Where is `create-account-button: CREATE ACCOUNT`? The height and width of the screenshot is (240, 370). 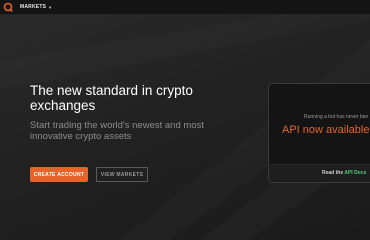
create-account-button: CREATE ACCOUNT is located at coordinates (59, 174).